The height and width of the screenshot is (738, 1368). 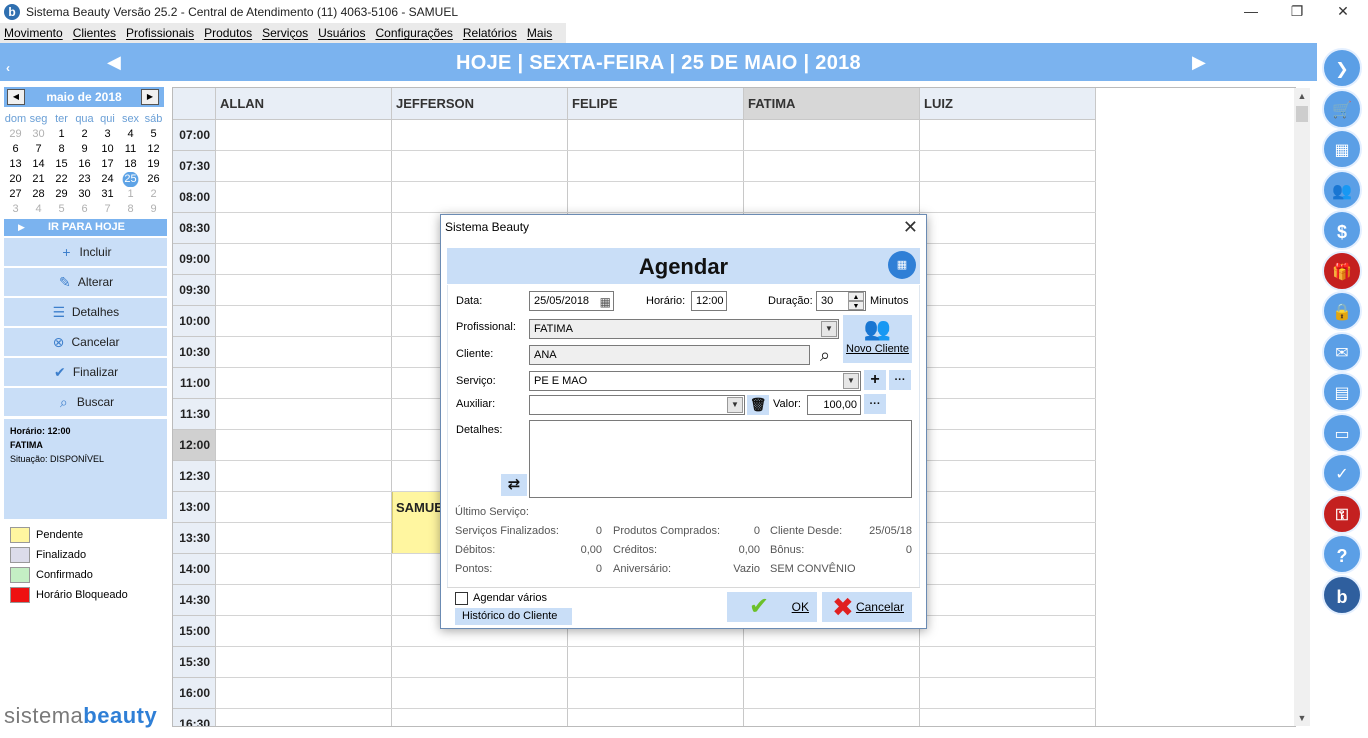 What do you see at coordinates (94, 33) in the screenshot?
I see `menu-clientes: Clientes` at bounding box center [94, 33].